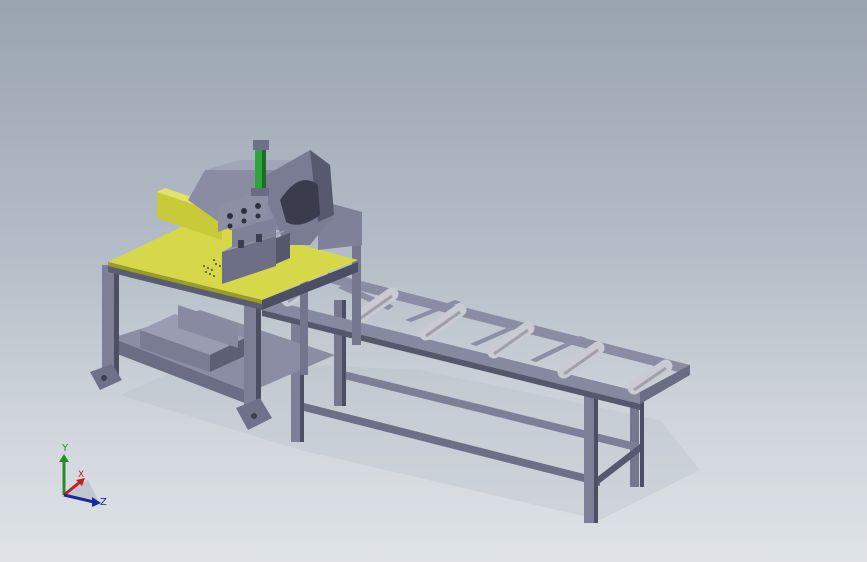 The width and height of the screenshot is (867, 562). I want to click on triad-z-label: Z, so click(103, 502).